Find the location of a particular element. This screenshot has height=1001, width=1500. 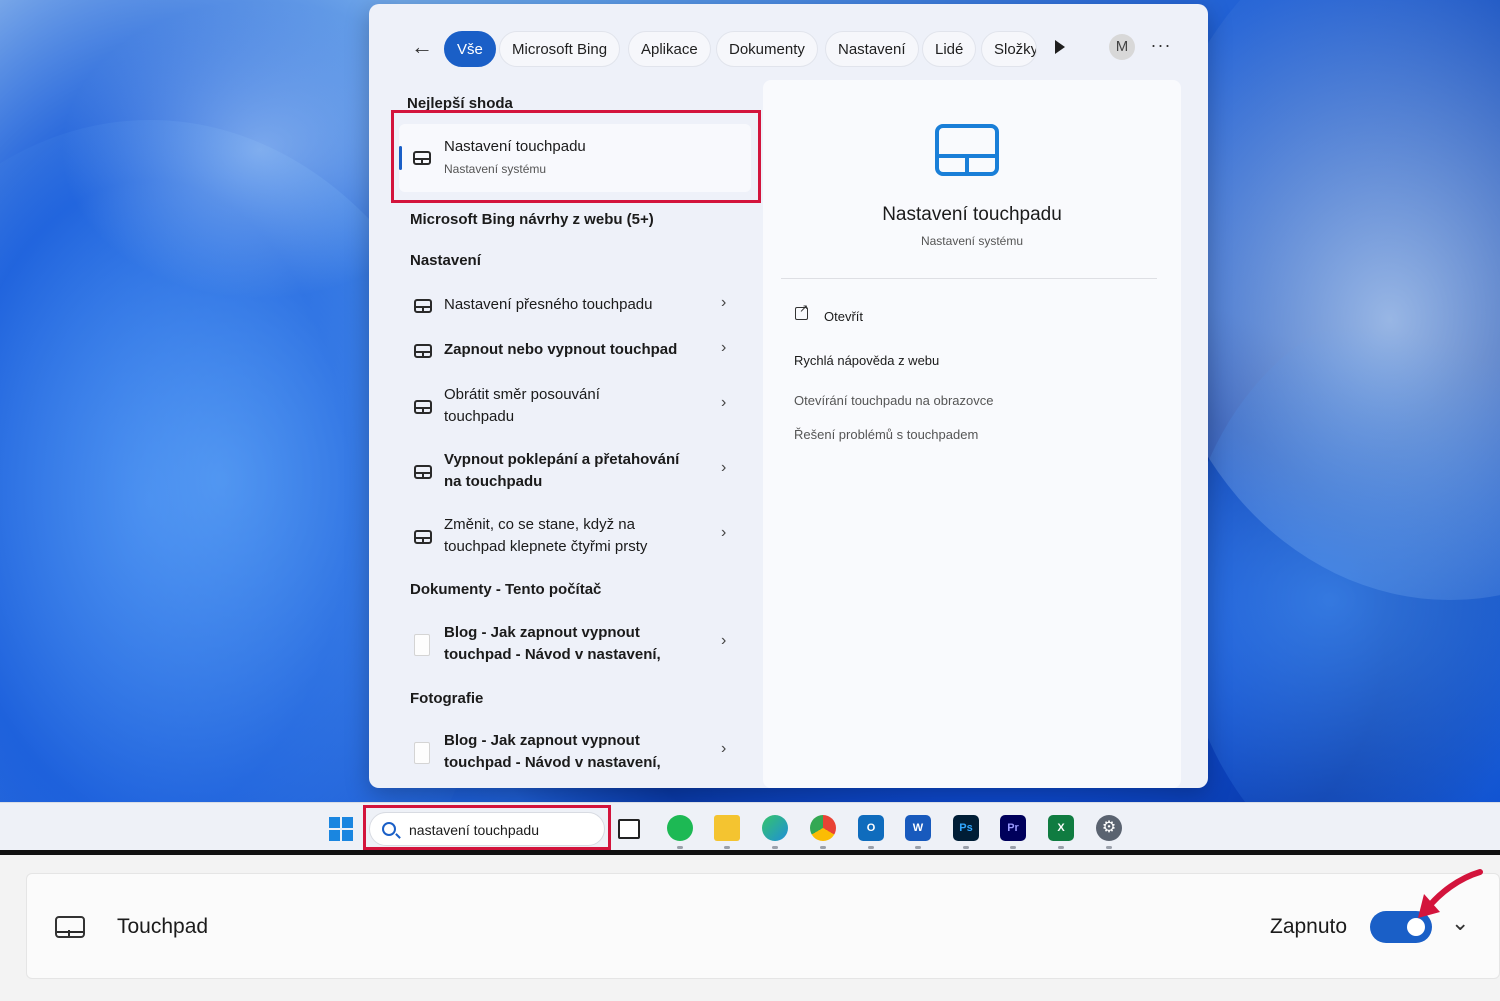

list-item-label: Zapnout nebo vypnout touchpad is located at coordinates (561, 349).